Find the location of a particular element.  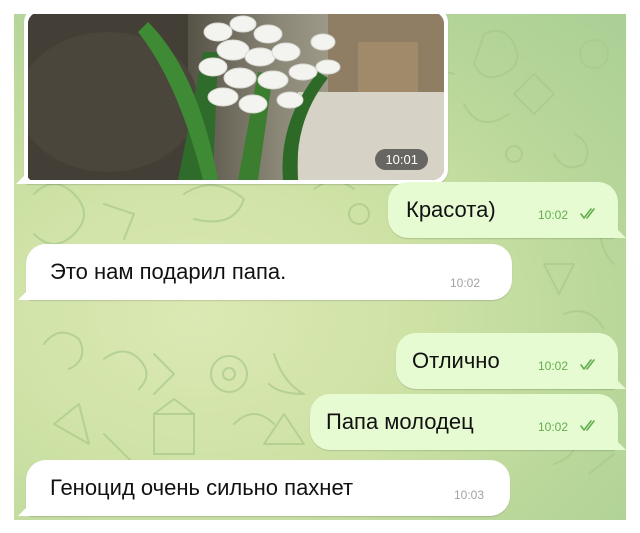

message-bubble-incoming: Это нам подарил папа. 10:02 is located at coordinates (269, 272).